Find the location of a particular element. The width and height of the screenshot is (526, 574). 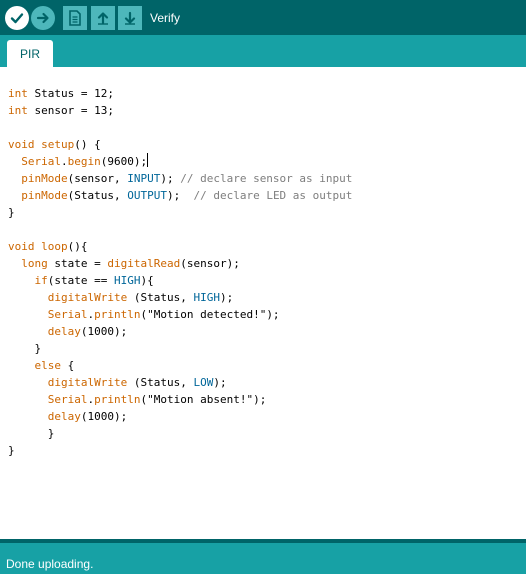

verify-button is located at coordinates (17, 18).